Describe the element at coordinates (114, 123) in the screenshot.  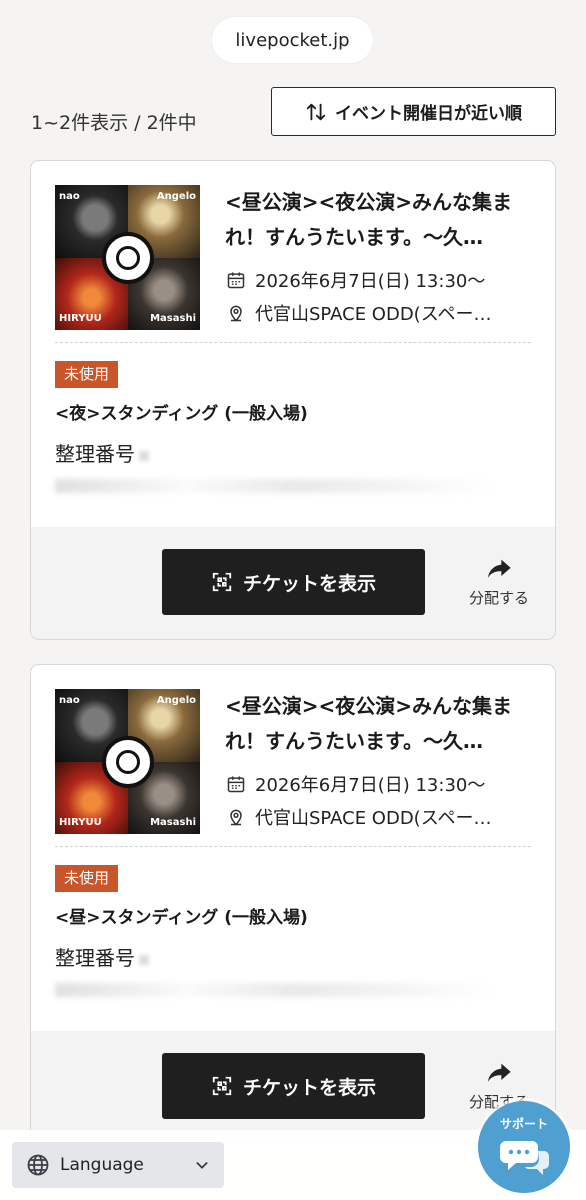
I see `result-count: 1~2件表示 / 2件中` at that location.